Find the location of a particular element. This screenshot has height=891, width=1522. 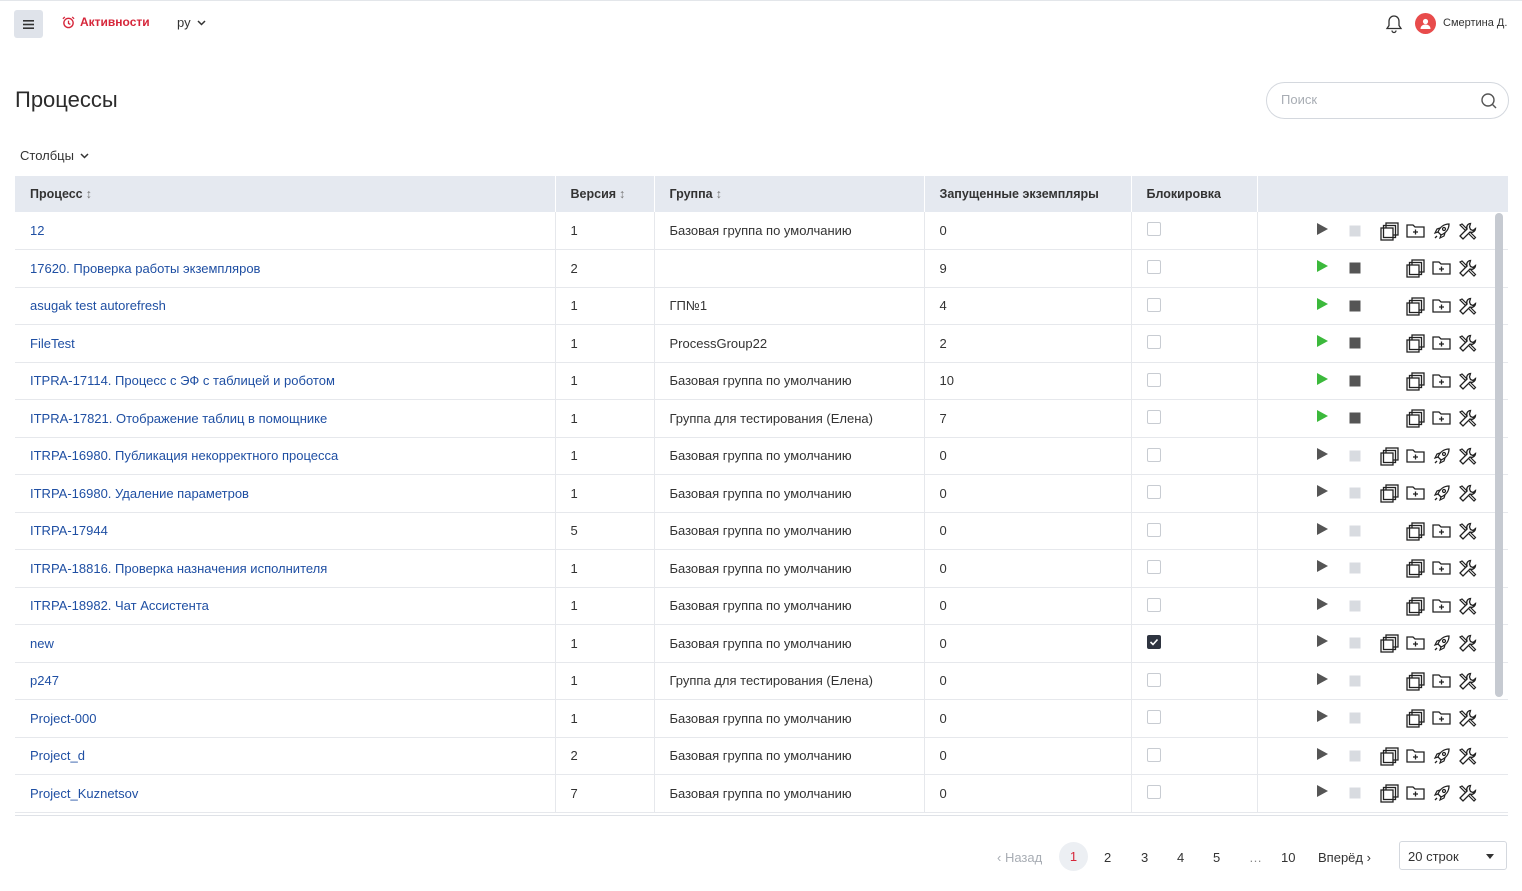

table-row: p247 1 Группа для тестирования (Елена) 0 is located at coordinates (761, 681).